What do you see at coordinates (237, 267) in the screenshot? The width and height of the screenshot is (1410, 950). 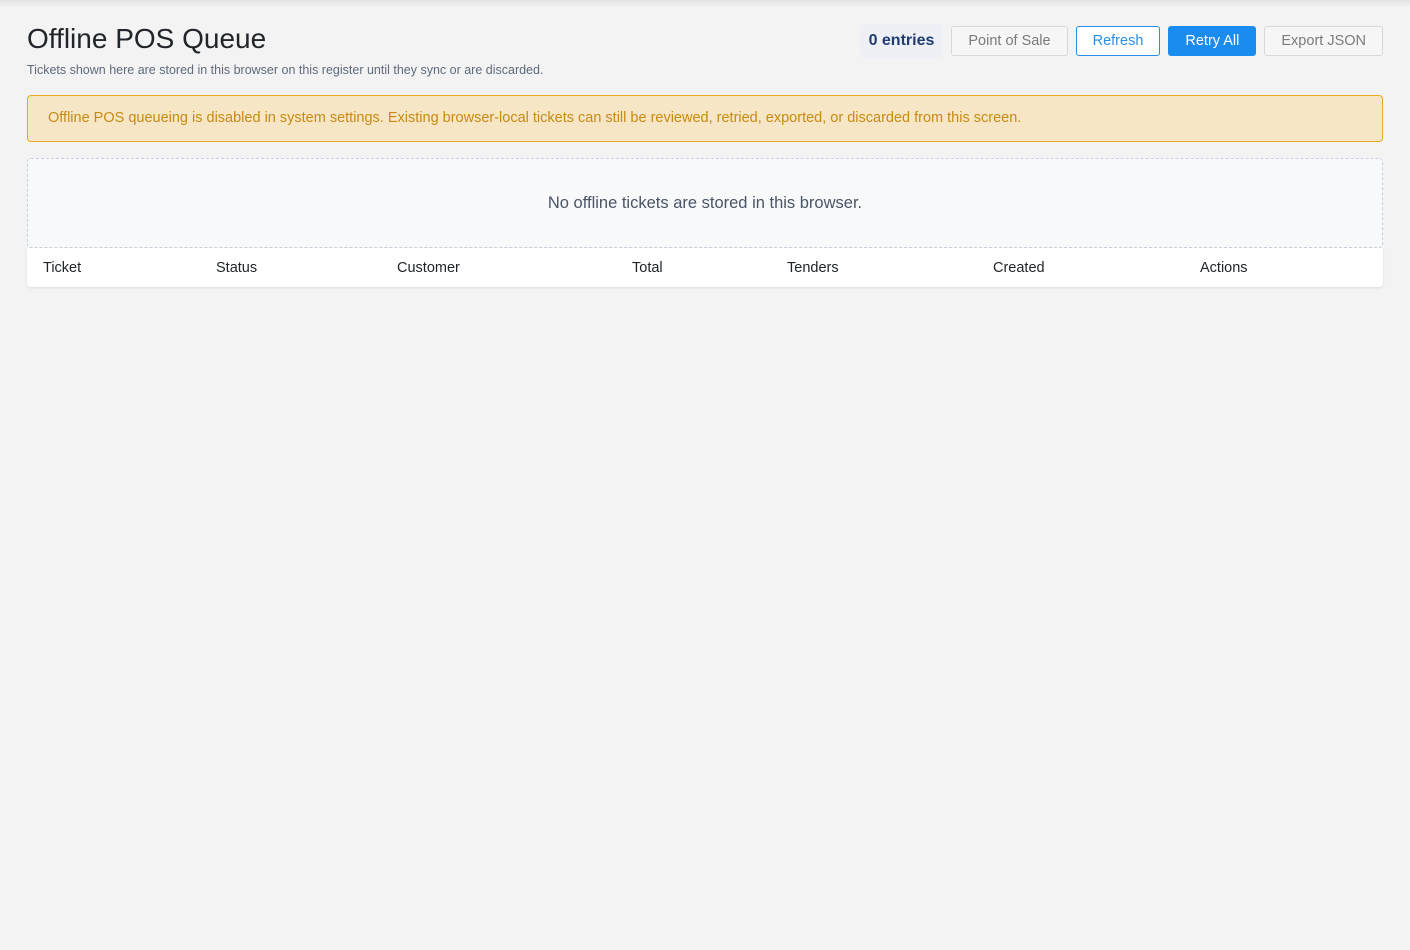 I see `column-header-status: Status` at bounding box center [237, 267].